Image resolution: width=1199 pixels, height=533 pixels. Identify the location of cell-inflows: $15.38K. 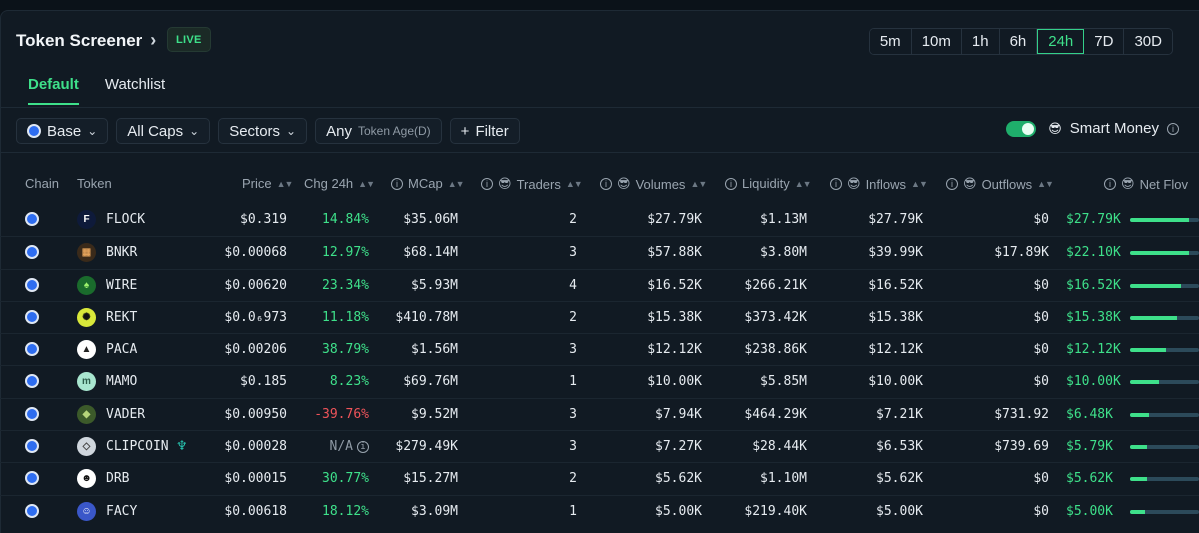
(895, 317).